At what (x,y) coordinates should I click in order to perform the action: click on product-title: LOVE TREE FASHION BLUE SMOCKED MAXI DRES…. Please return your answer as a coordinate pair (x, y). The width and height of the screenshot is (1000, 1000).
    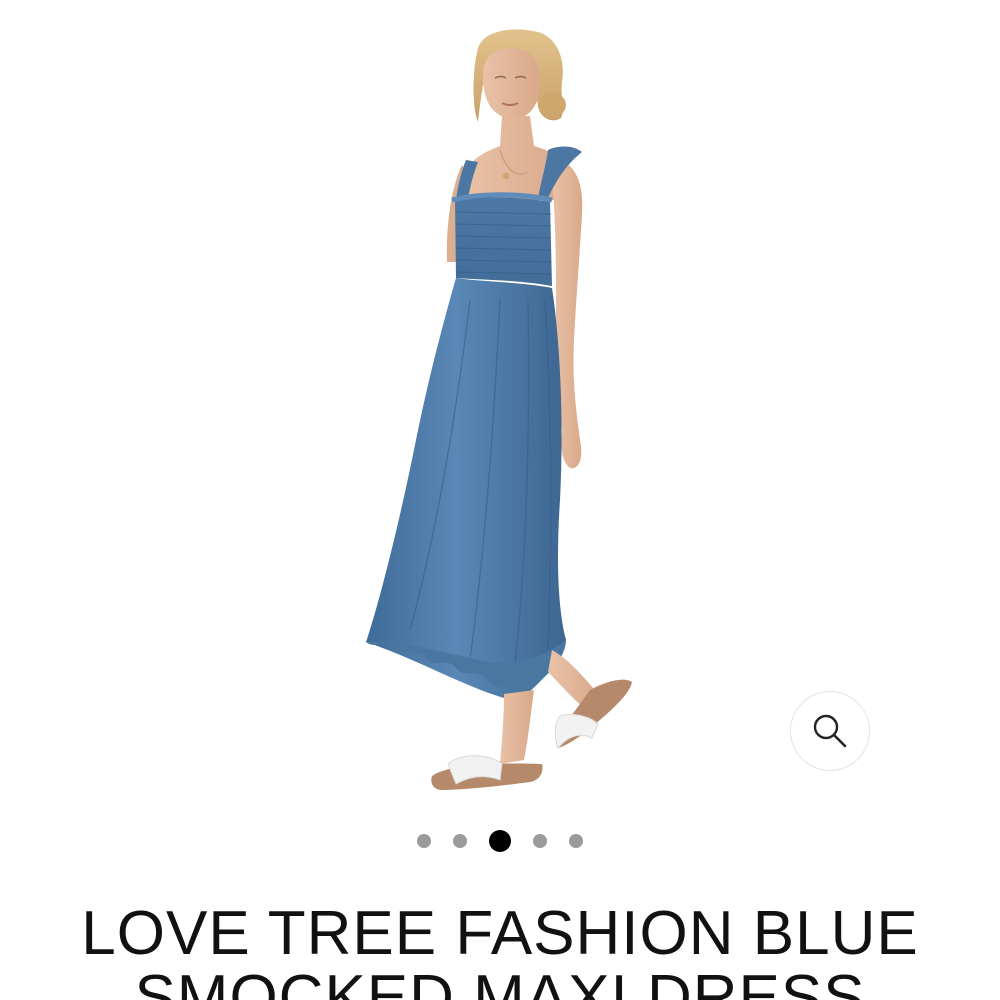
    Looking at the image, I should click on (500, 949).